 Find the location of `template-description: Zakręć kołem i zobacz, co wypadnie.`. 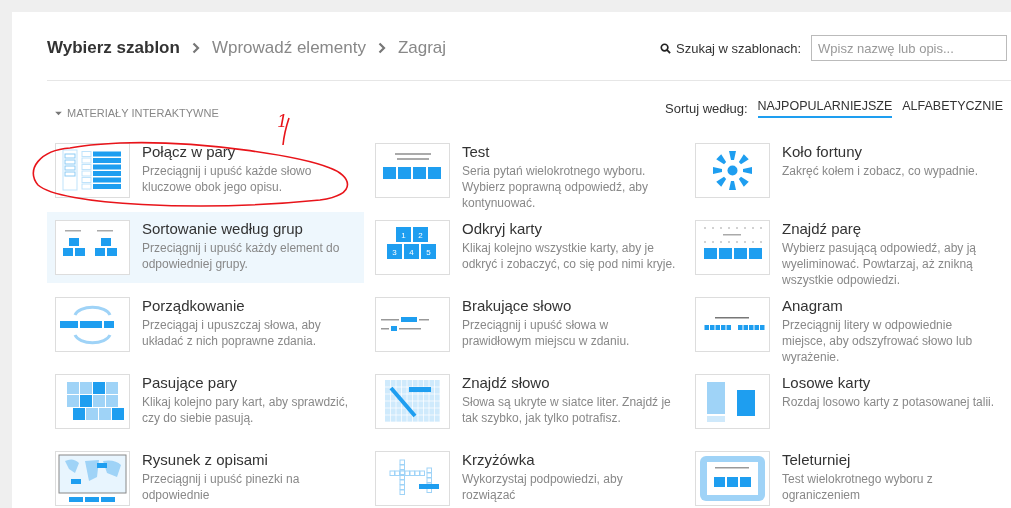

template-description: Zakręć kołem i zobacz, co wypadnie. is located at coordinates (880, 171).